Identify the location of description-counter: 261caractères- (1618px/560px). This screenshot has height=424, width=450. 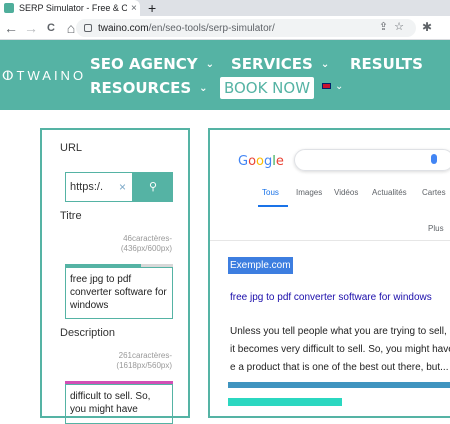
(144, 360).